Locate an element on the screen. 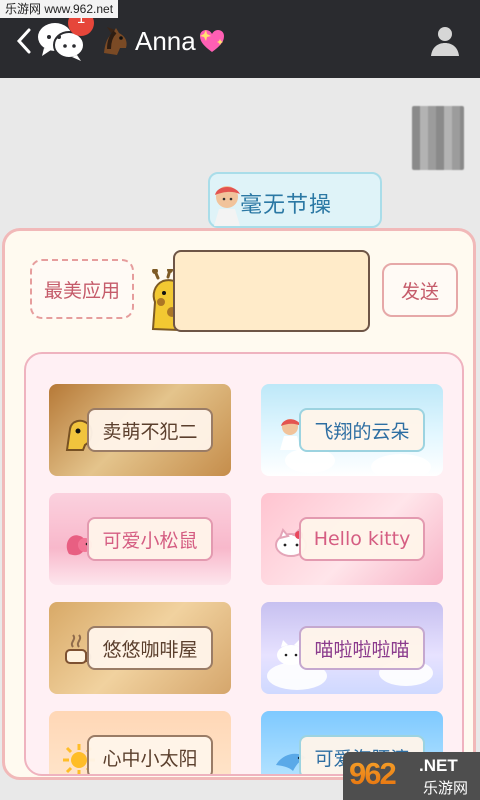 The image size is (480, 800). theme-card-2: 可爱小松鼠 is located at coordinates (140, 539).